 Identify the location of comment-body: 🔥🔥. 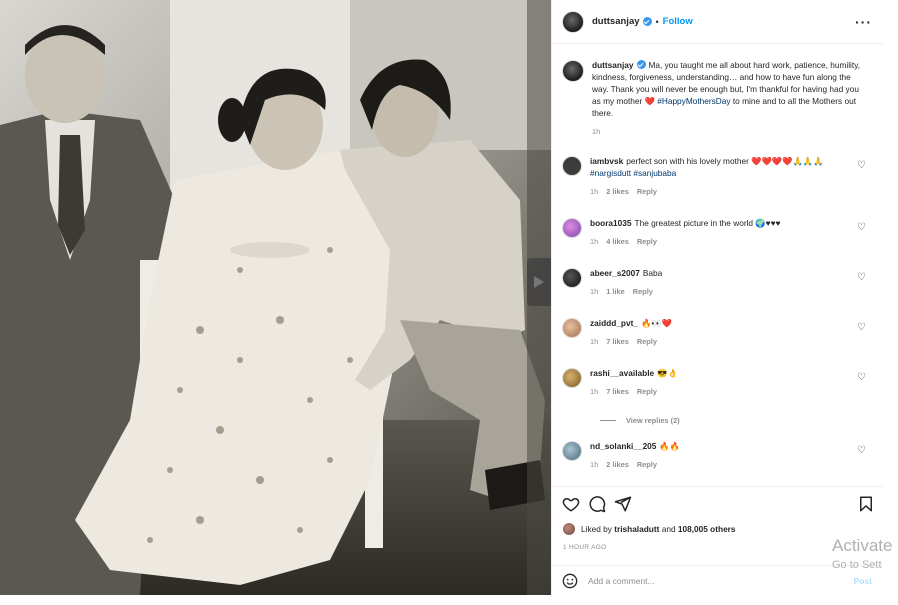
(670, 446).